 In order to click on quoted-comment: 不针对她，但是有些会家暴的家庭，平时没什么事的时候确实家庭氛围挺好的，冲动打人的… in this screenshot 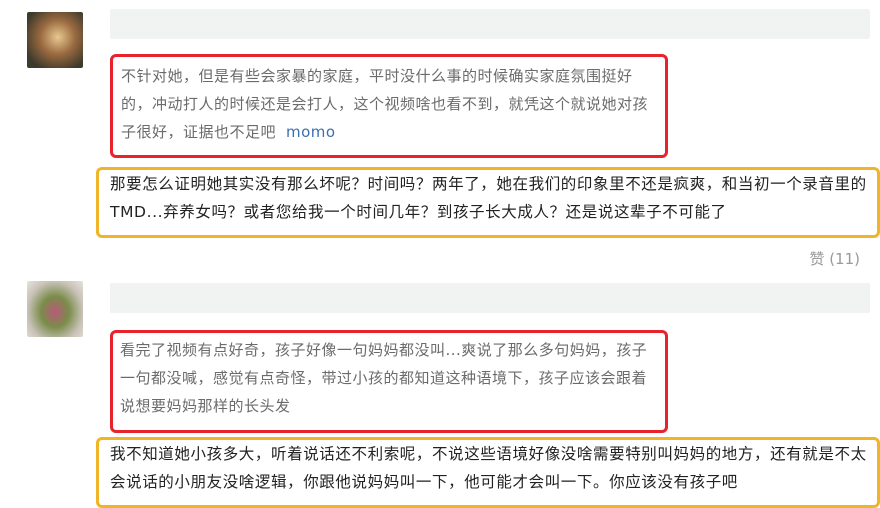, I will do `click(388, 104)`.